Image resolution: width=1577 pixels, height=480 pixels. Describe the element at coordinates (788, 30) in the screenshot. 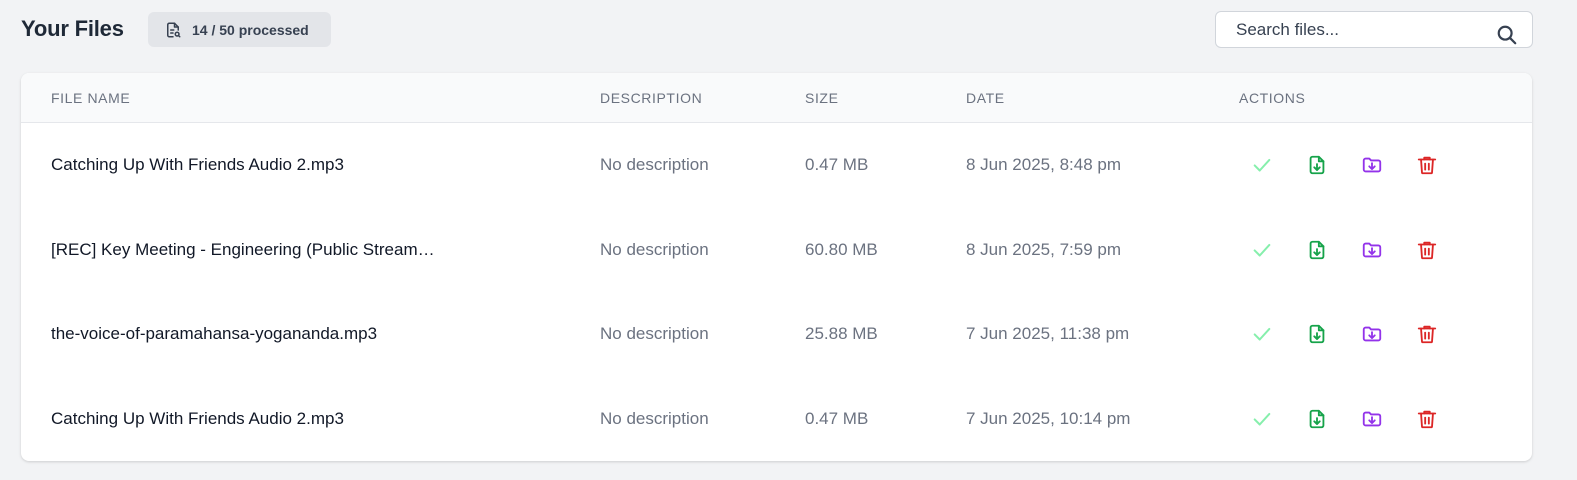

I see `page-header: Your Files 14 / 50 processed` at that location.